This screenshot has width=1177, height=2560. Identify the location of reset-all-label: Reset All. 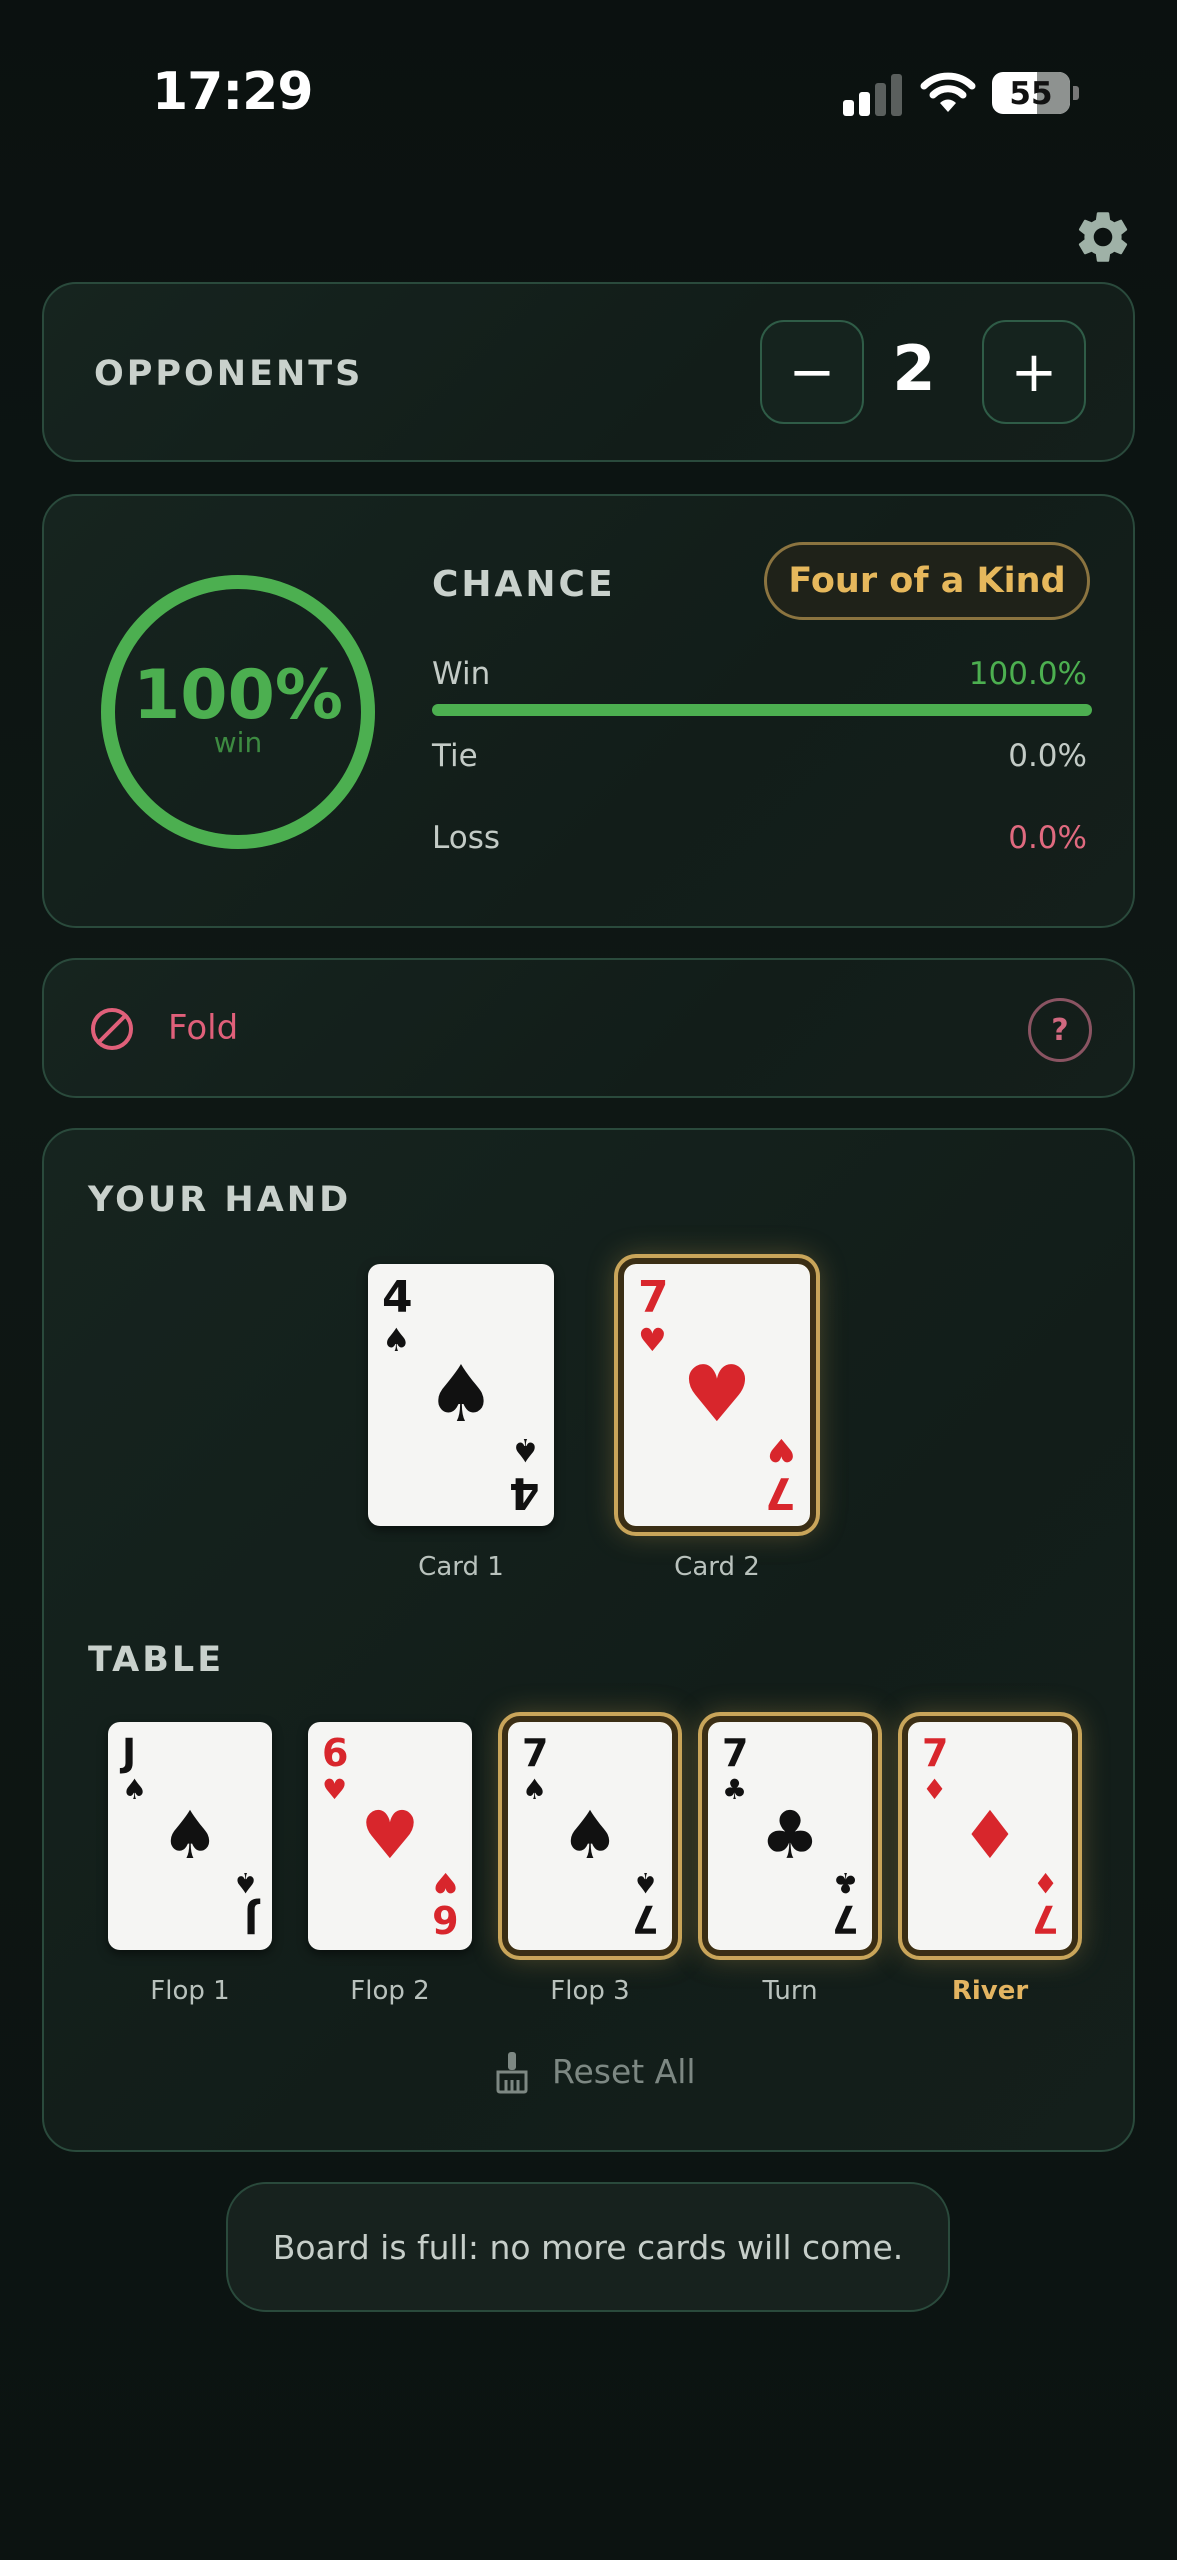
(624, 2071).